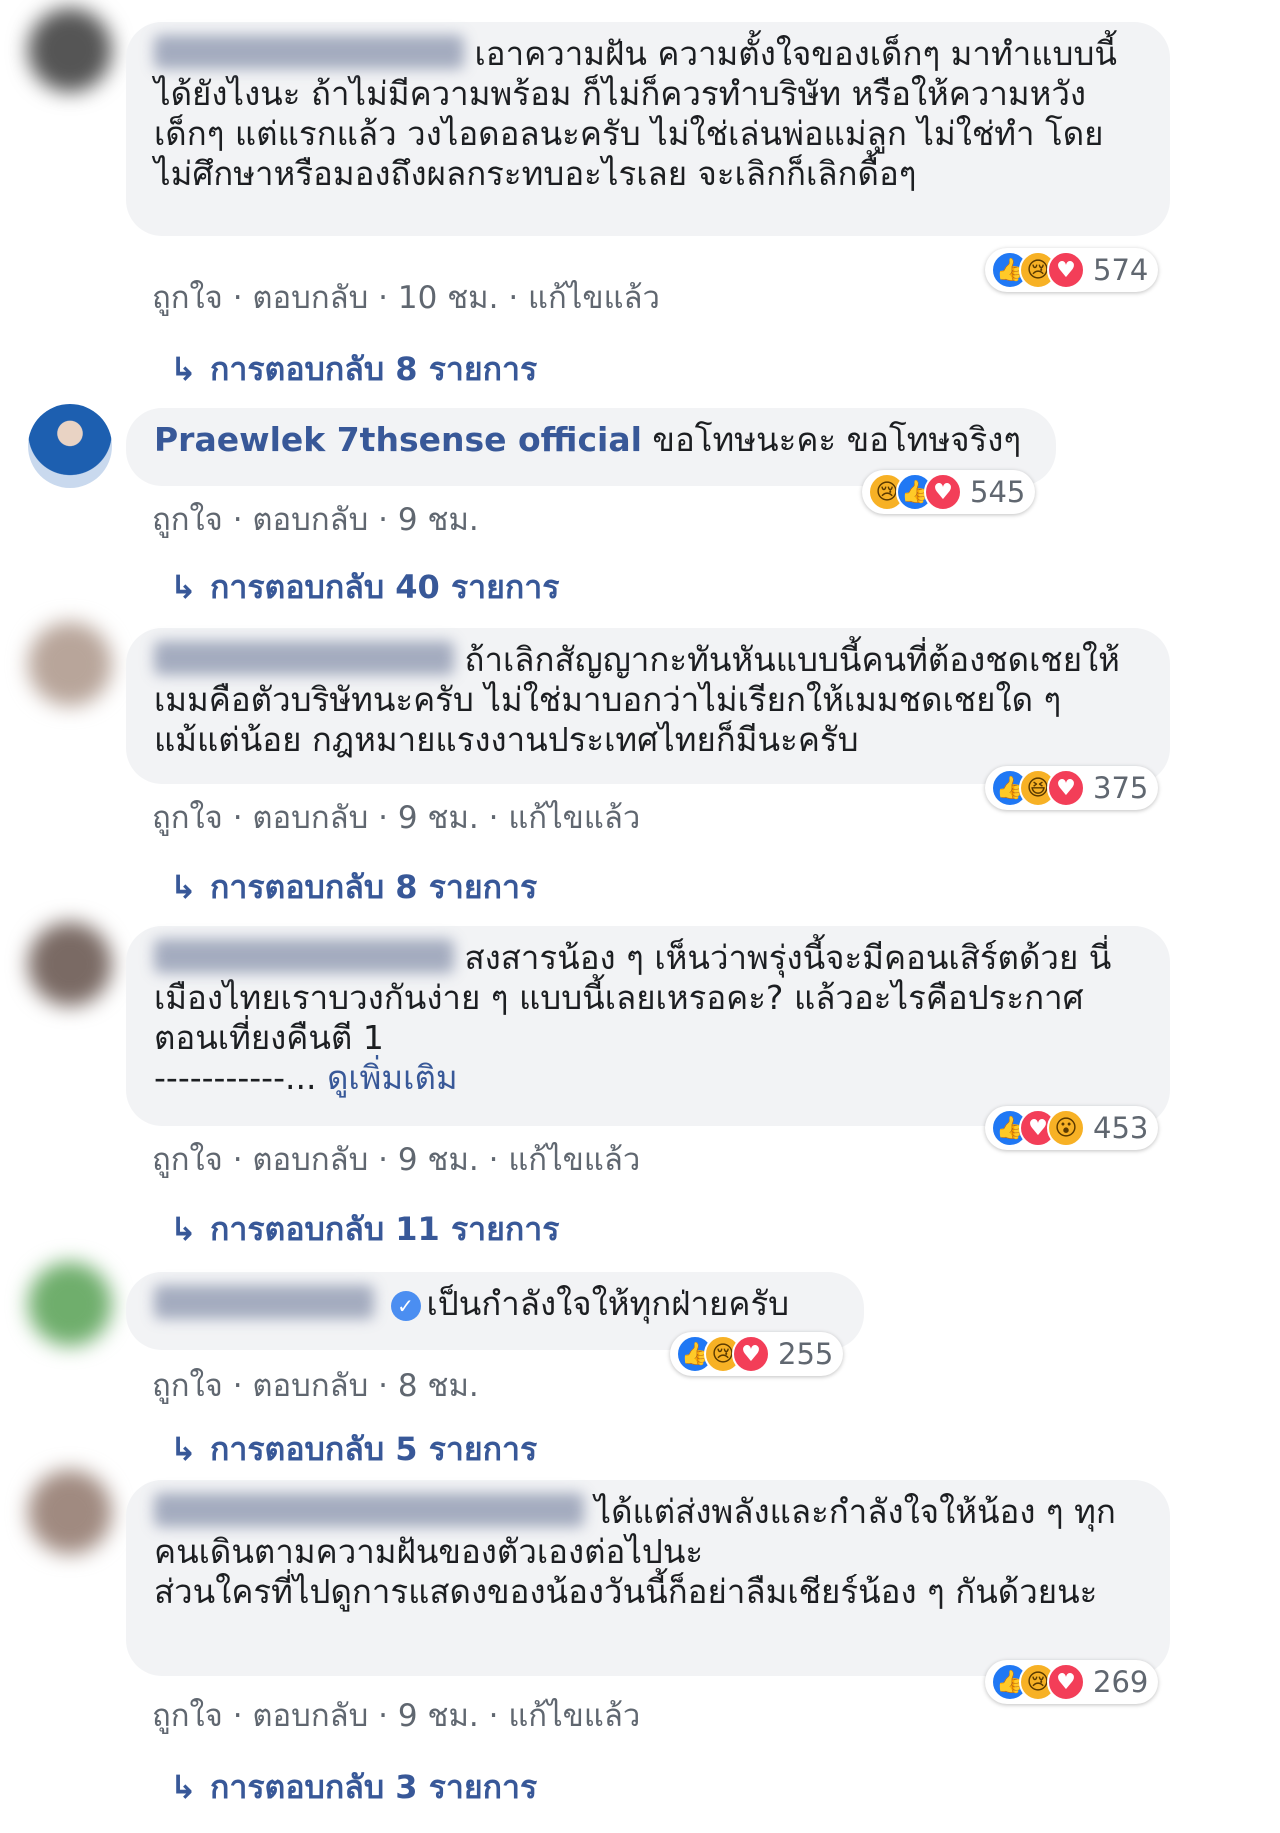 Image resolution: width=1280 pixels, height=1833 pixels. I want to click on timestamp: 8 ชม., so click(438, 1386).